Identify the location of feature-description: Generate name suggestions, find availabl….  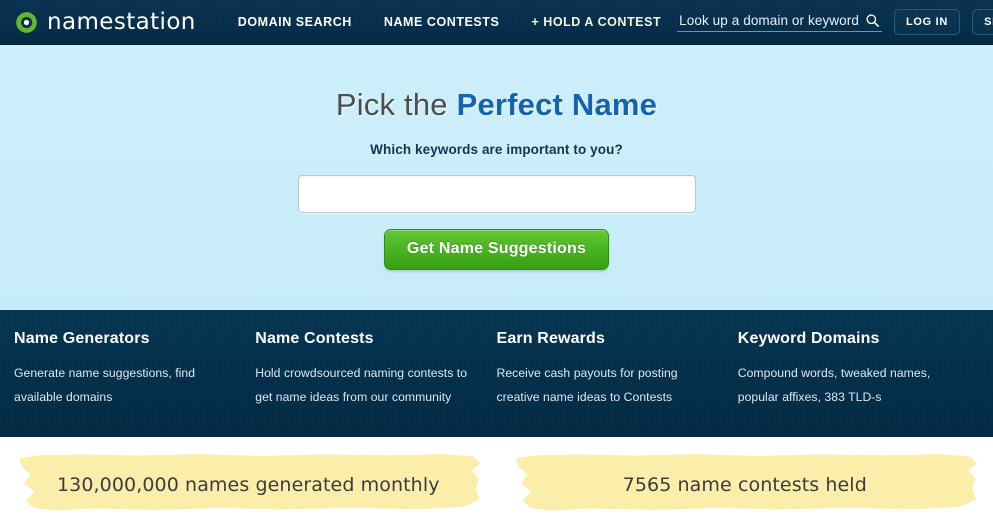
(105, 385).